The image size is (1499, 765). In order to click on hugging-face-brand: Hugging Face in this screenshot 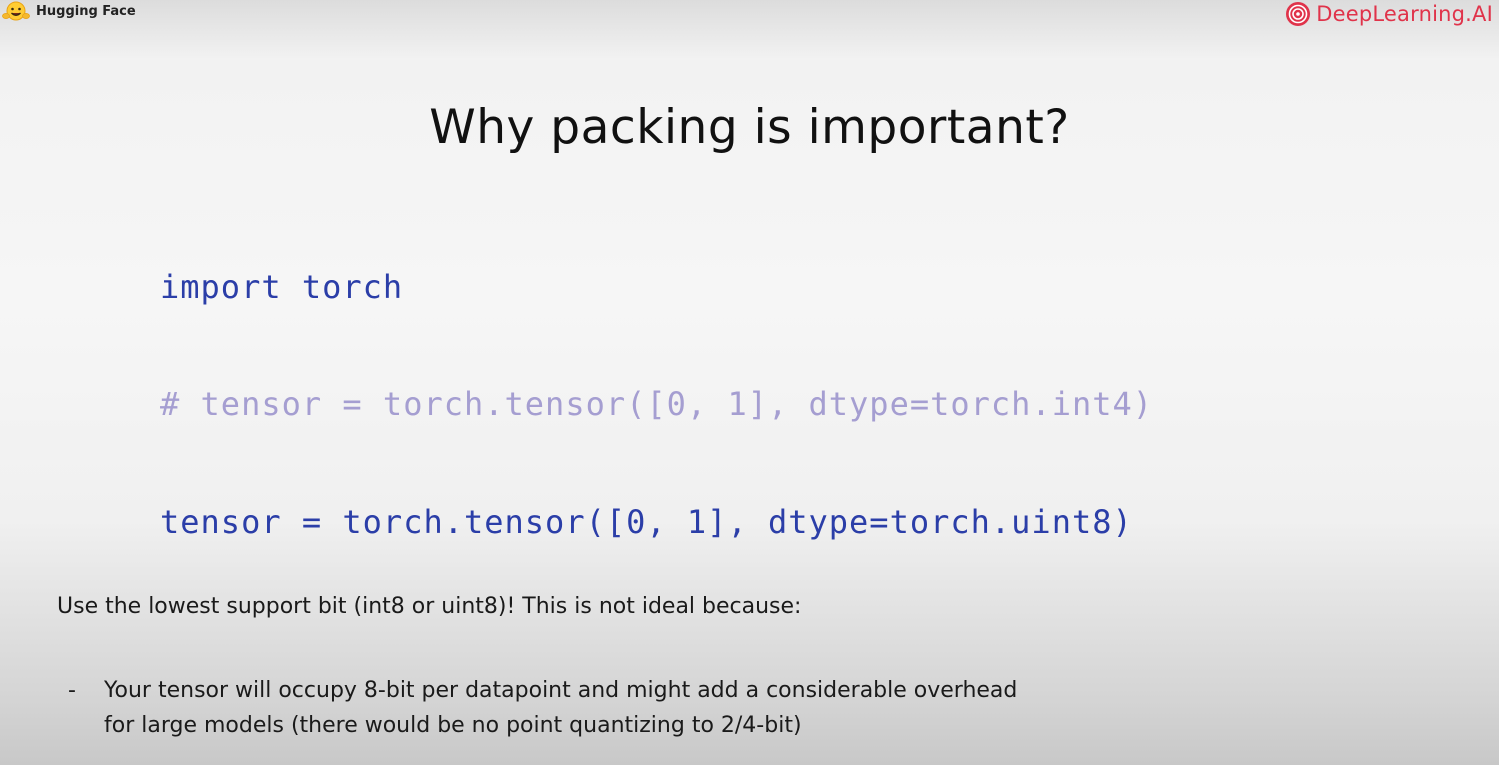, I will do `click(69, 11)`.